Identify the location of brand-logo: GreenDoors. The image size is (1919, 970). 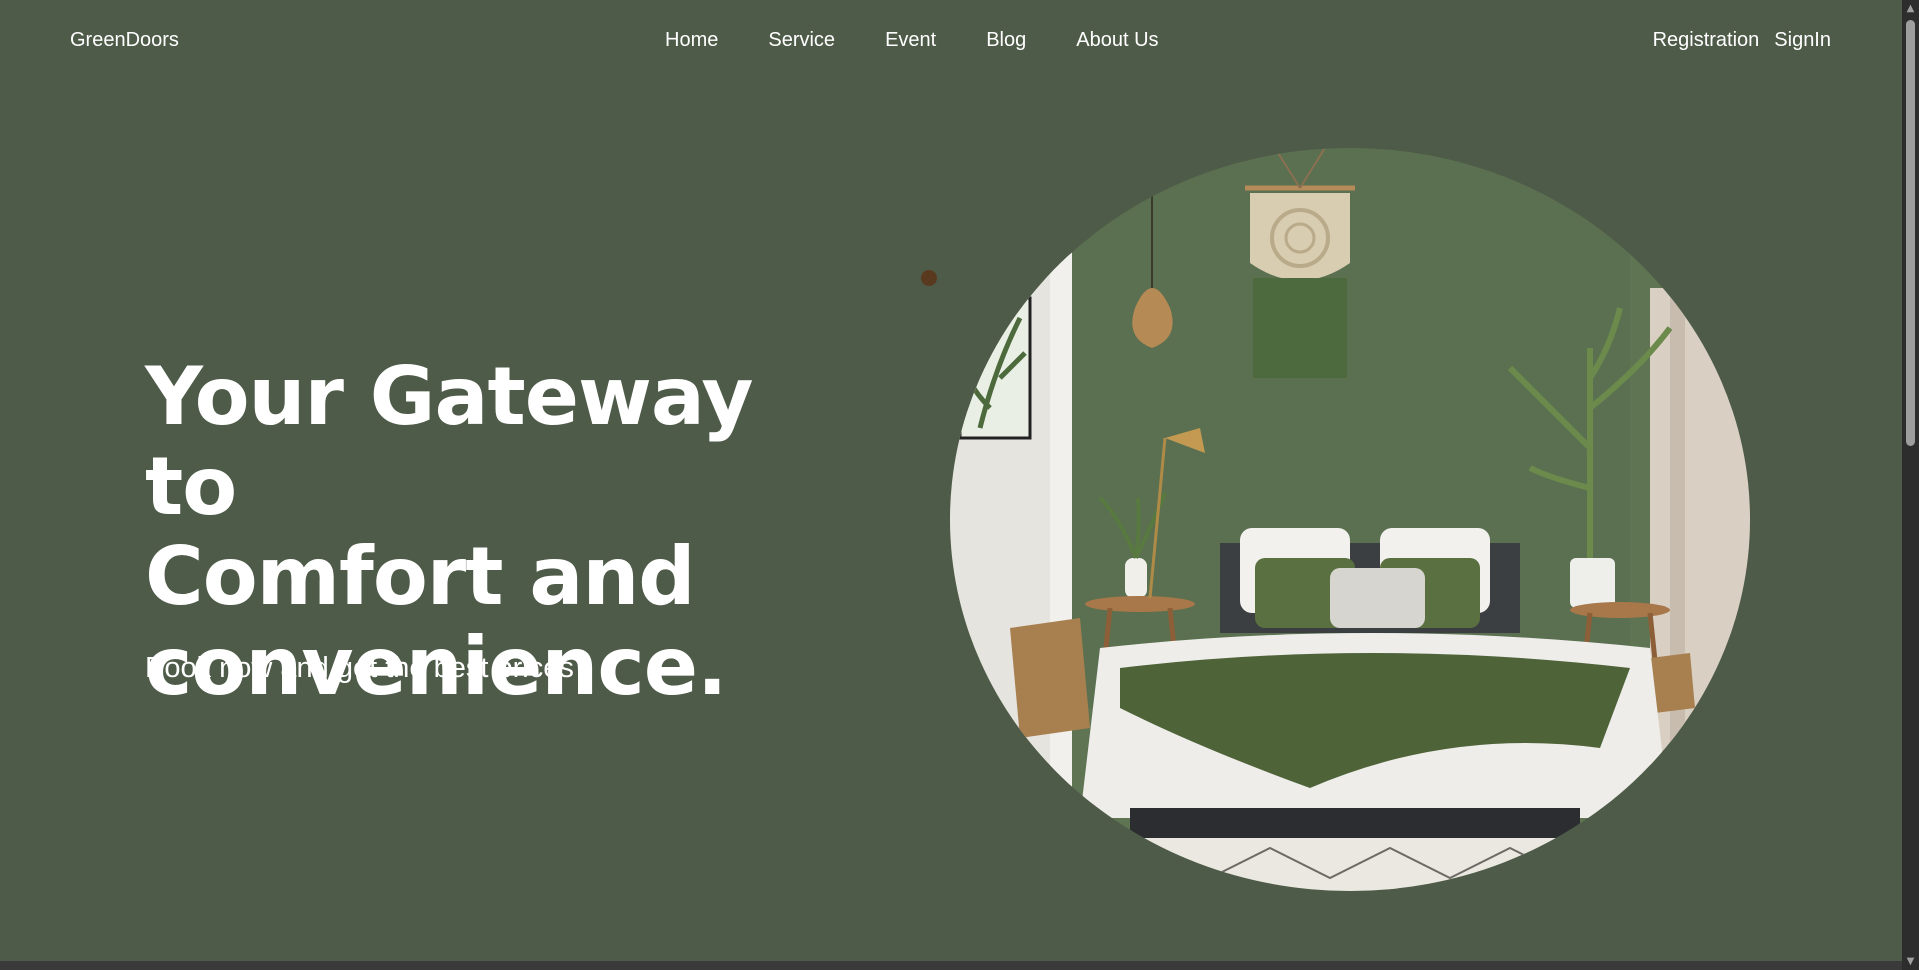
(124, 40).